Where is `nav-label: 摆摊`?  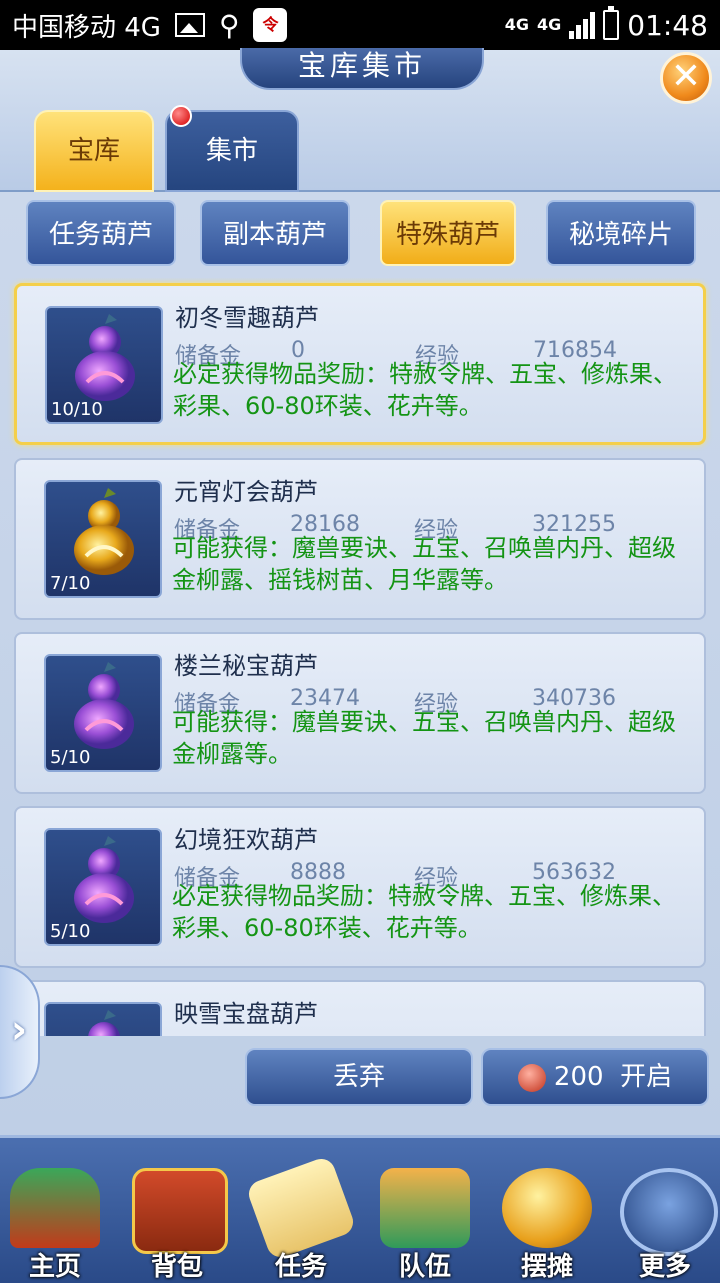 nav-label: 摆摊 is located at coordinates (546, 1267).